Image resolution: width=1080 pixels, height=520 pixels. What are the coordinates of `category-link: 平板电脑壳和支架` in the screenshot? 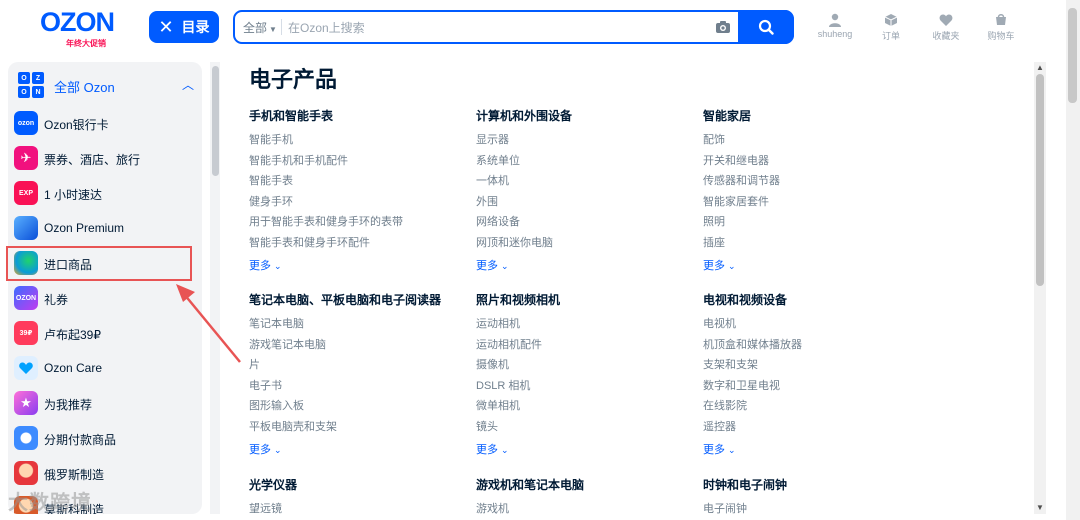 It's located at (359, 427).